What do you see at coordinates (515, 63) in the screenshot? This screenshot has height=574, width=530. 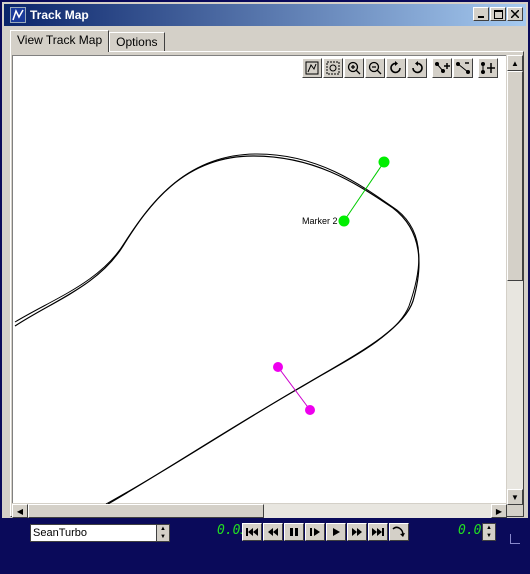 I see `scroll-up-button: ▲` at bounding box center [515, 63].